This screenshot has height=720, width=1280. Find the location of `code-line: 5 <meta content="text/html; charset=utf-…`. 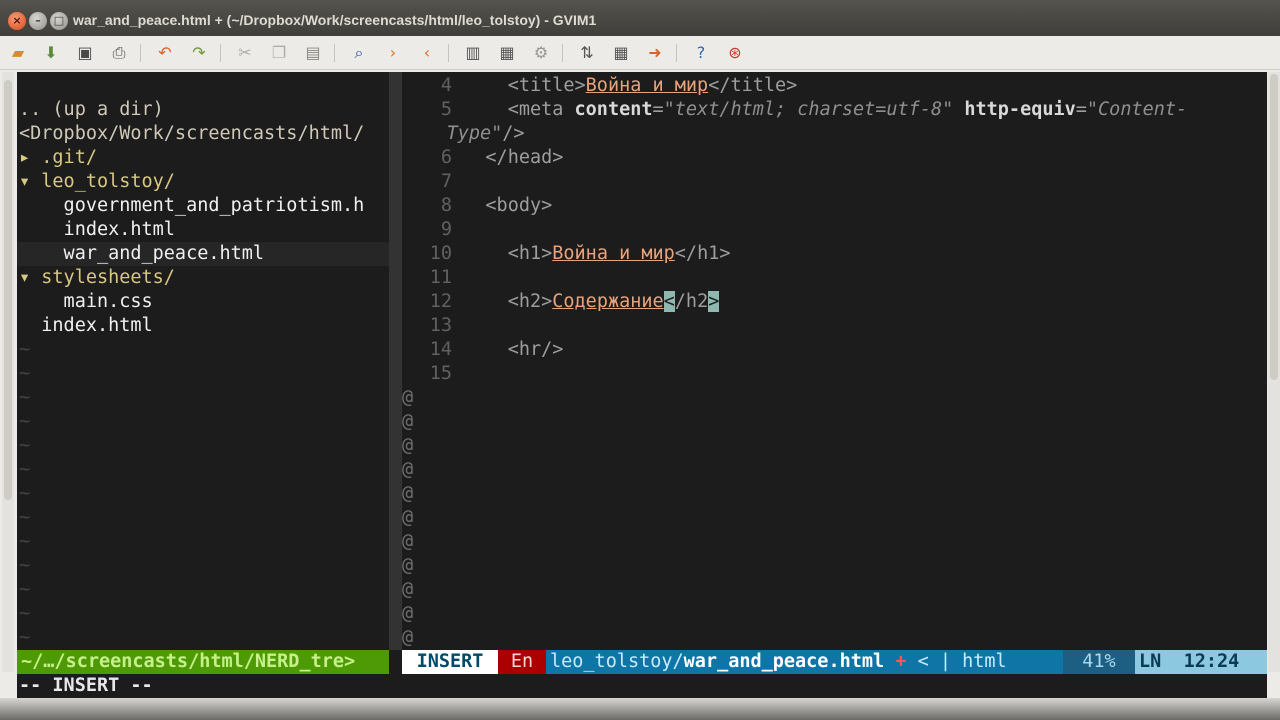

code-line: 5 <meta content="text/html; charset=utf-… is located at coordinates (834, 110).